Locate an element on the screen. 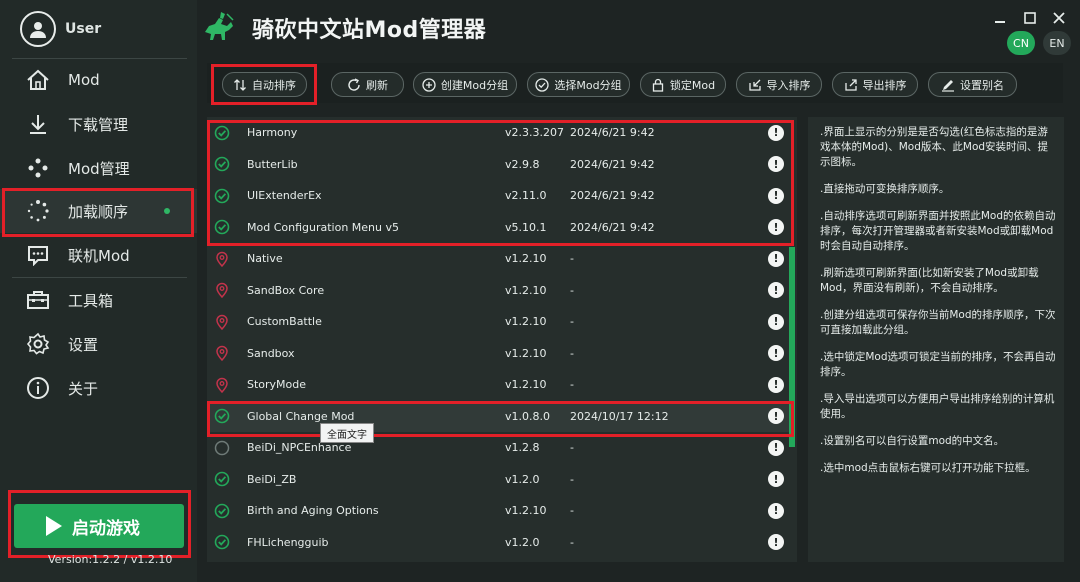  sidebar-item-label: 关于 is located at coordinates (83, 388).